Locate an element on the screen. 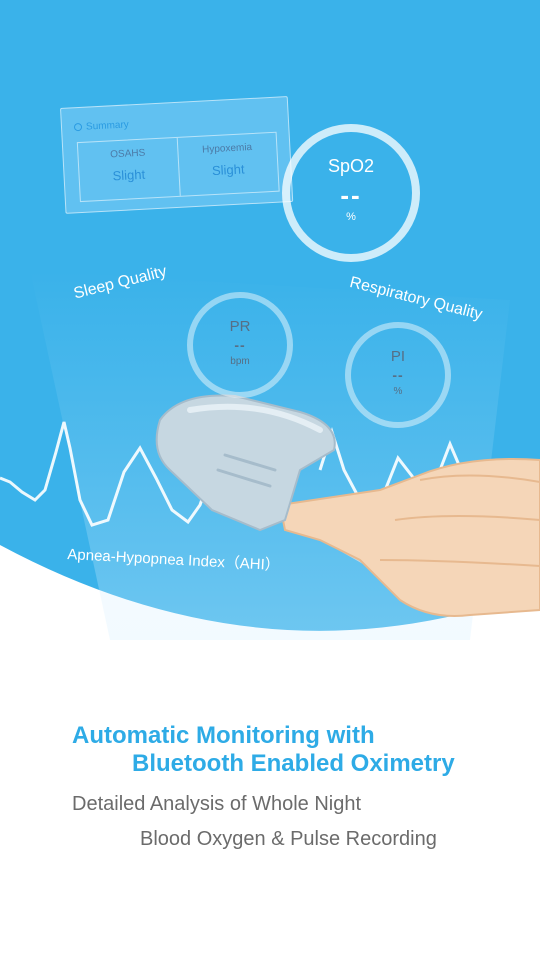 The image size is (540, 960). summary-title: Summary is located at coordinates (101, 126).